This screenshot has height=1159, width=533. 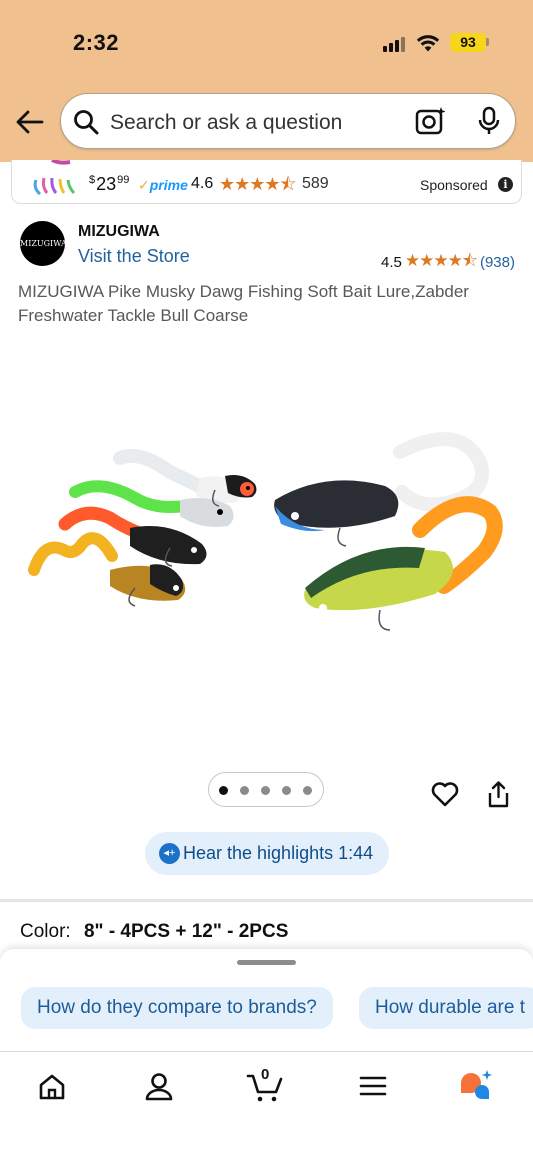 What do you see at coordinates (315, 183) in the screenshot?
I see `sponsored-review-count: 589` at bounding box center [315, 183].